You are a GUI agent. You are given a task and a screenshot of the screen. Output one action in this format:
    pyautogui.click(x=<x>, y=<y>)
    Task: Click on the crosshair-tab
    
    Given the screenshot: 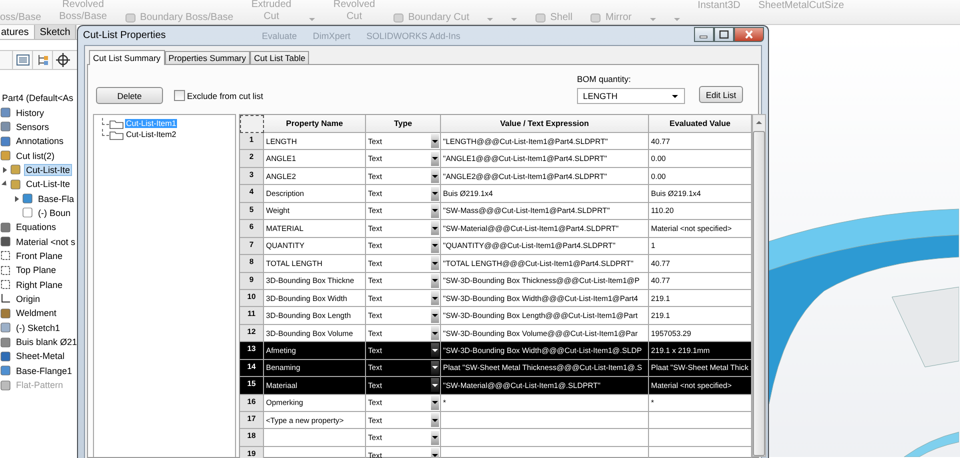 What is the action you would take?
    pyautogui.click(x=62, y=60)
    